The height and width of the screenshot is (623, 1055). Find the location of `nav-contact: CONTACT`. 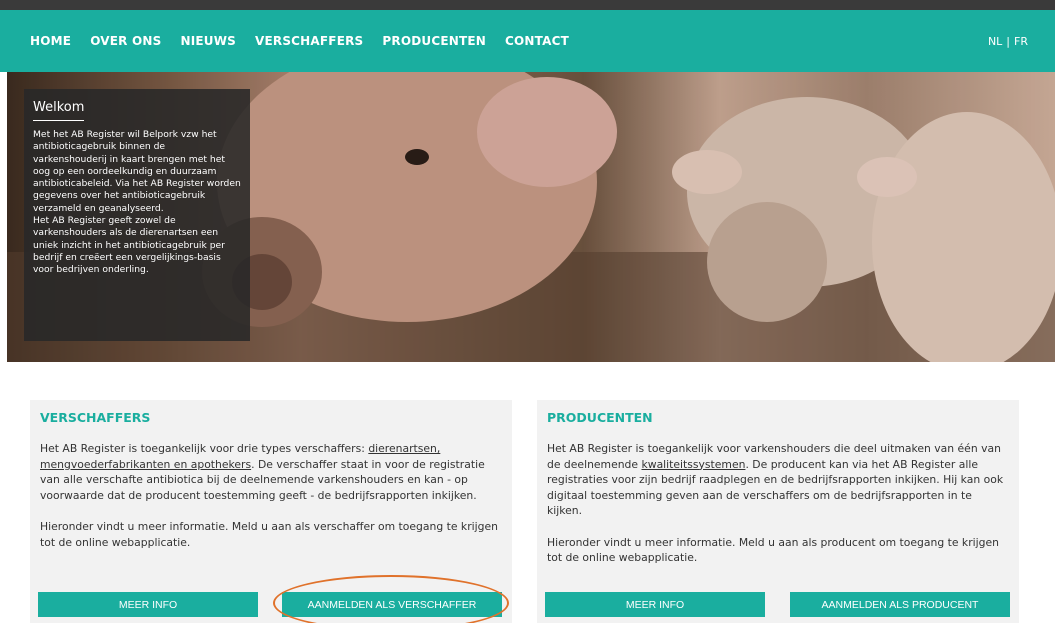

nav-contact: CONTACT is located at coordinates (537, 41).